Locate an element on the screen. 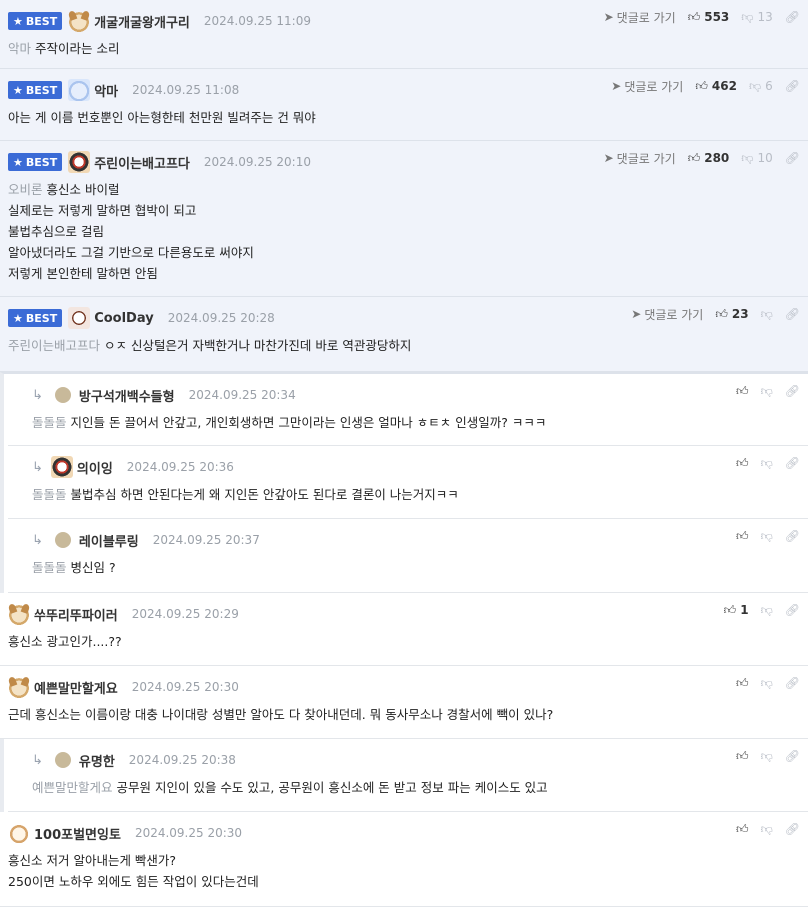 This screenshot has height=907, width=808. comment-author: 주린이는배고프다 is located at coordinates (142, 162).